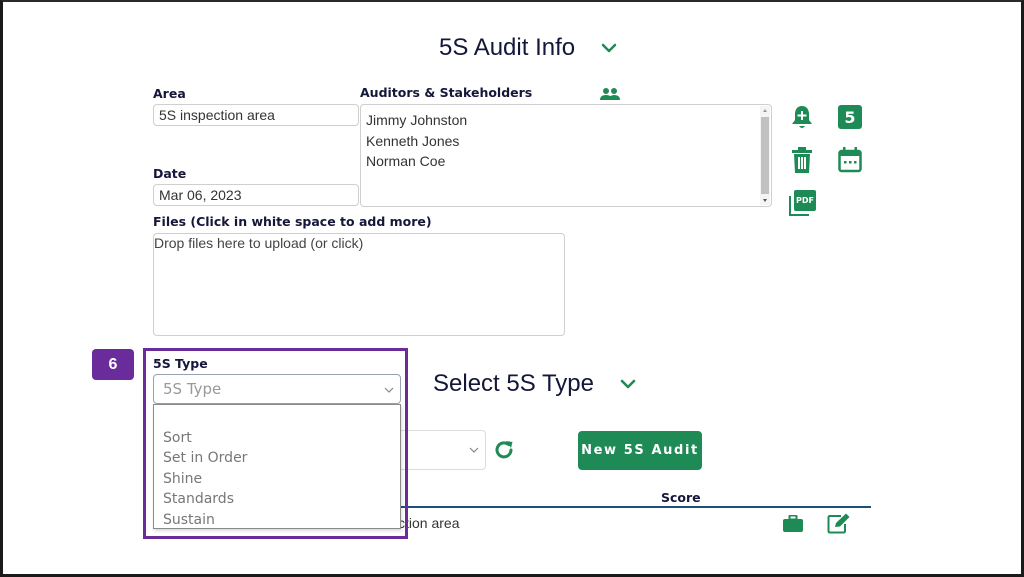 The image size is (1024, 577). Describe the element at coordinates (256, 195) in the screenshot. I see `date-input: Mar 06, 2023` at that location.